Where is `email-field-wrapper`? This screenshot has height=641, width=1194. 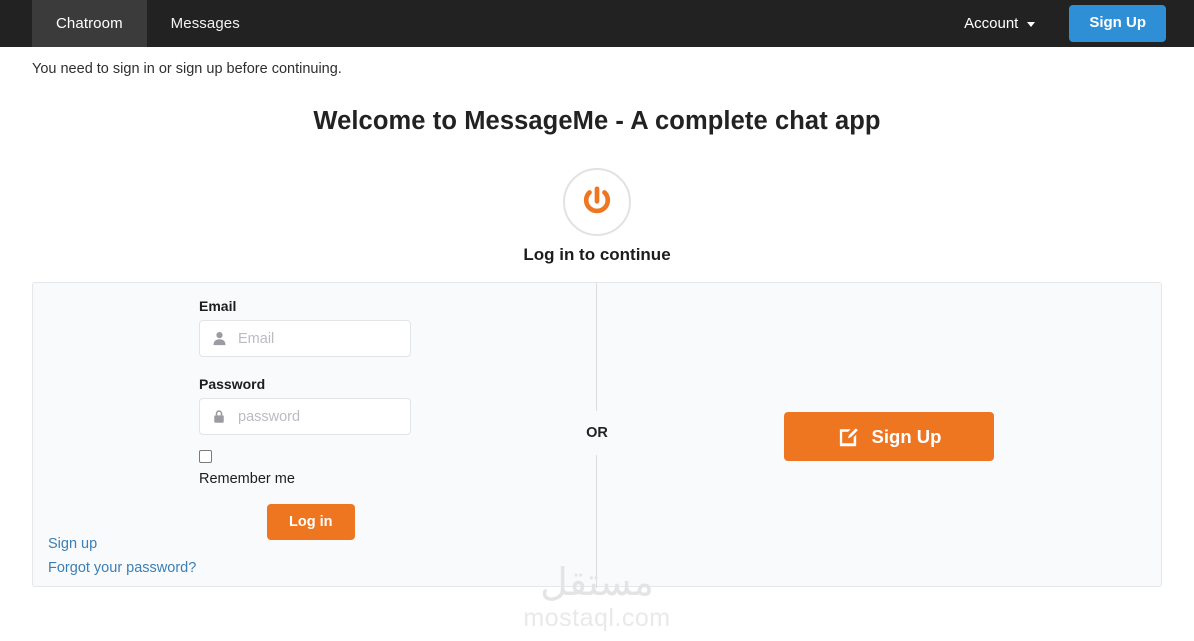 email-field-wrapper is located at coordinates (305, 338).